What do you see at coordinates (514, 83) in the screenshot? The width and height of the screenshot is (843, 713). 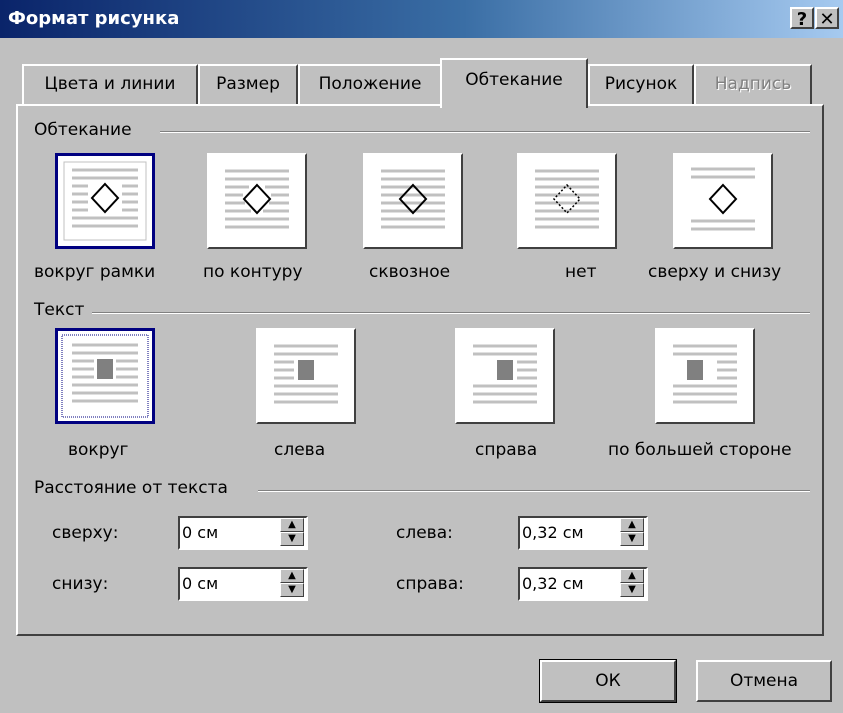 I see `tab-wrapping: Обтекание` at bounding box center [514, 83].